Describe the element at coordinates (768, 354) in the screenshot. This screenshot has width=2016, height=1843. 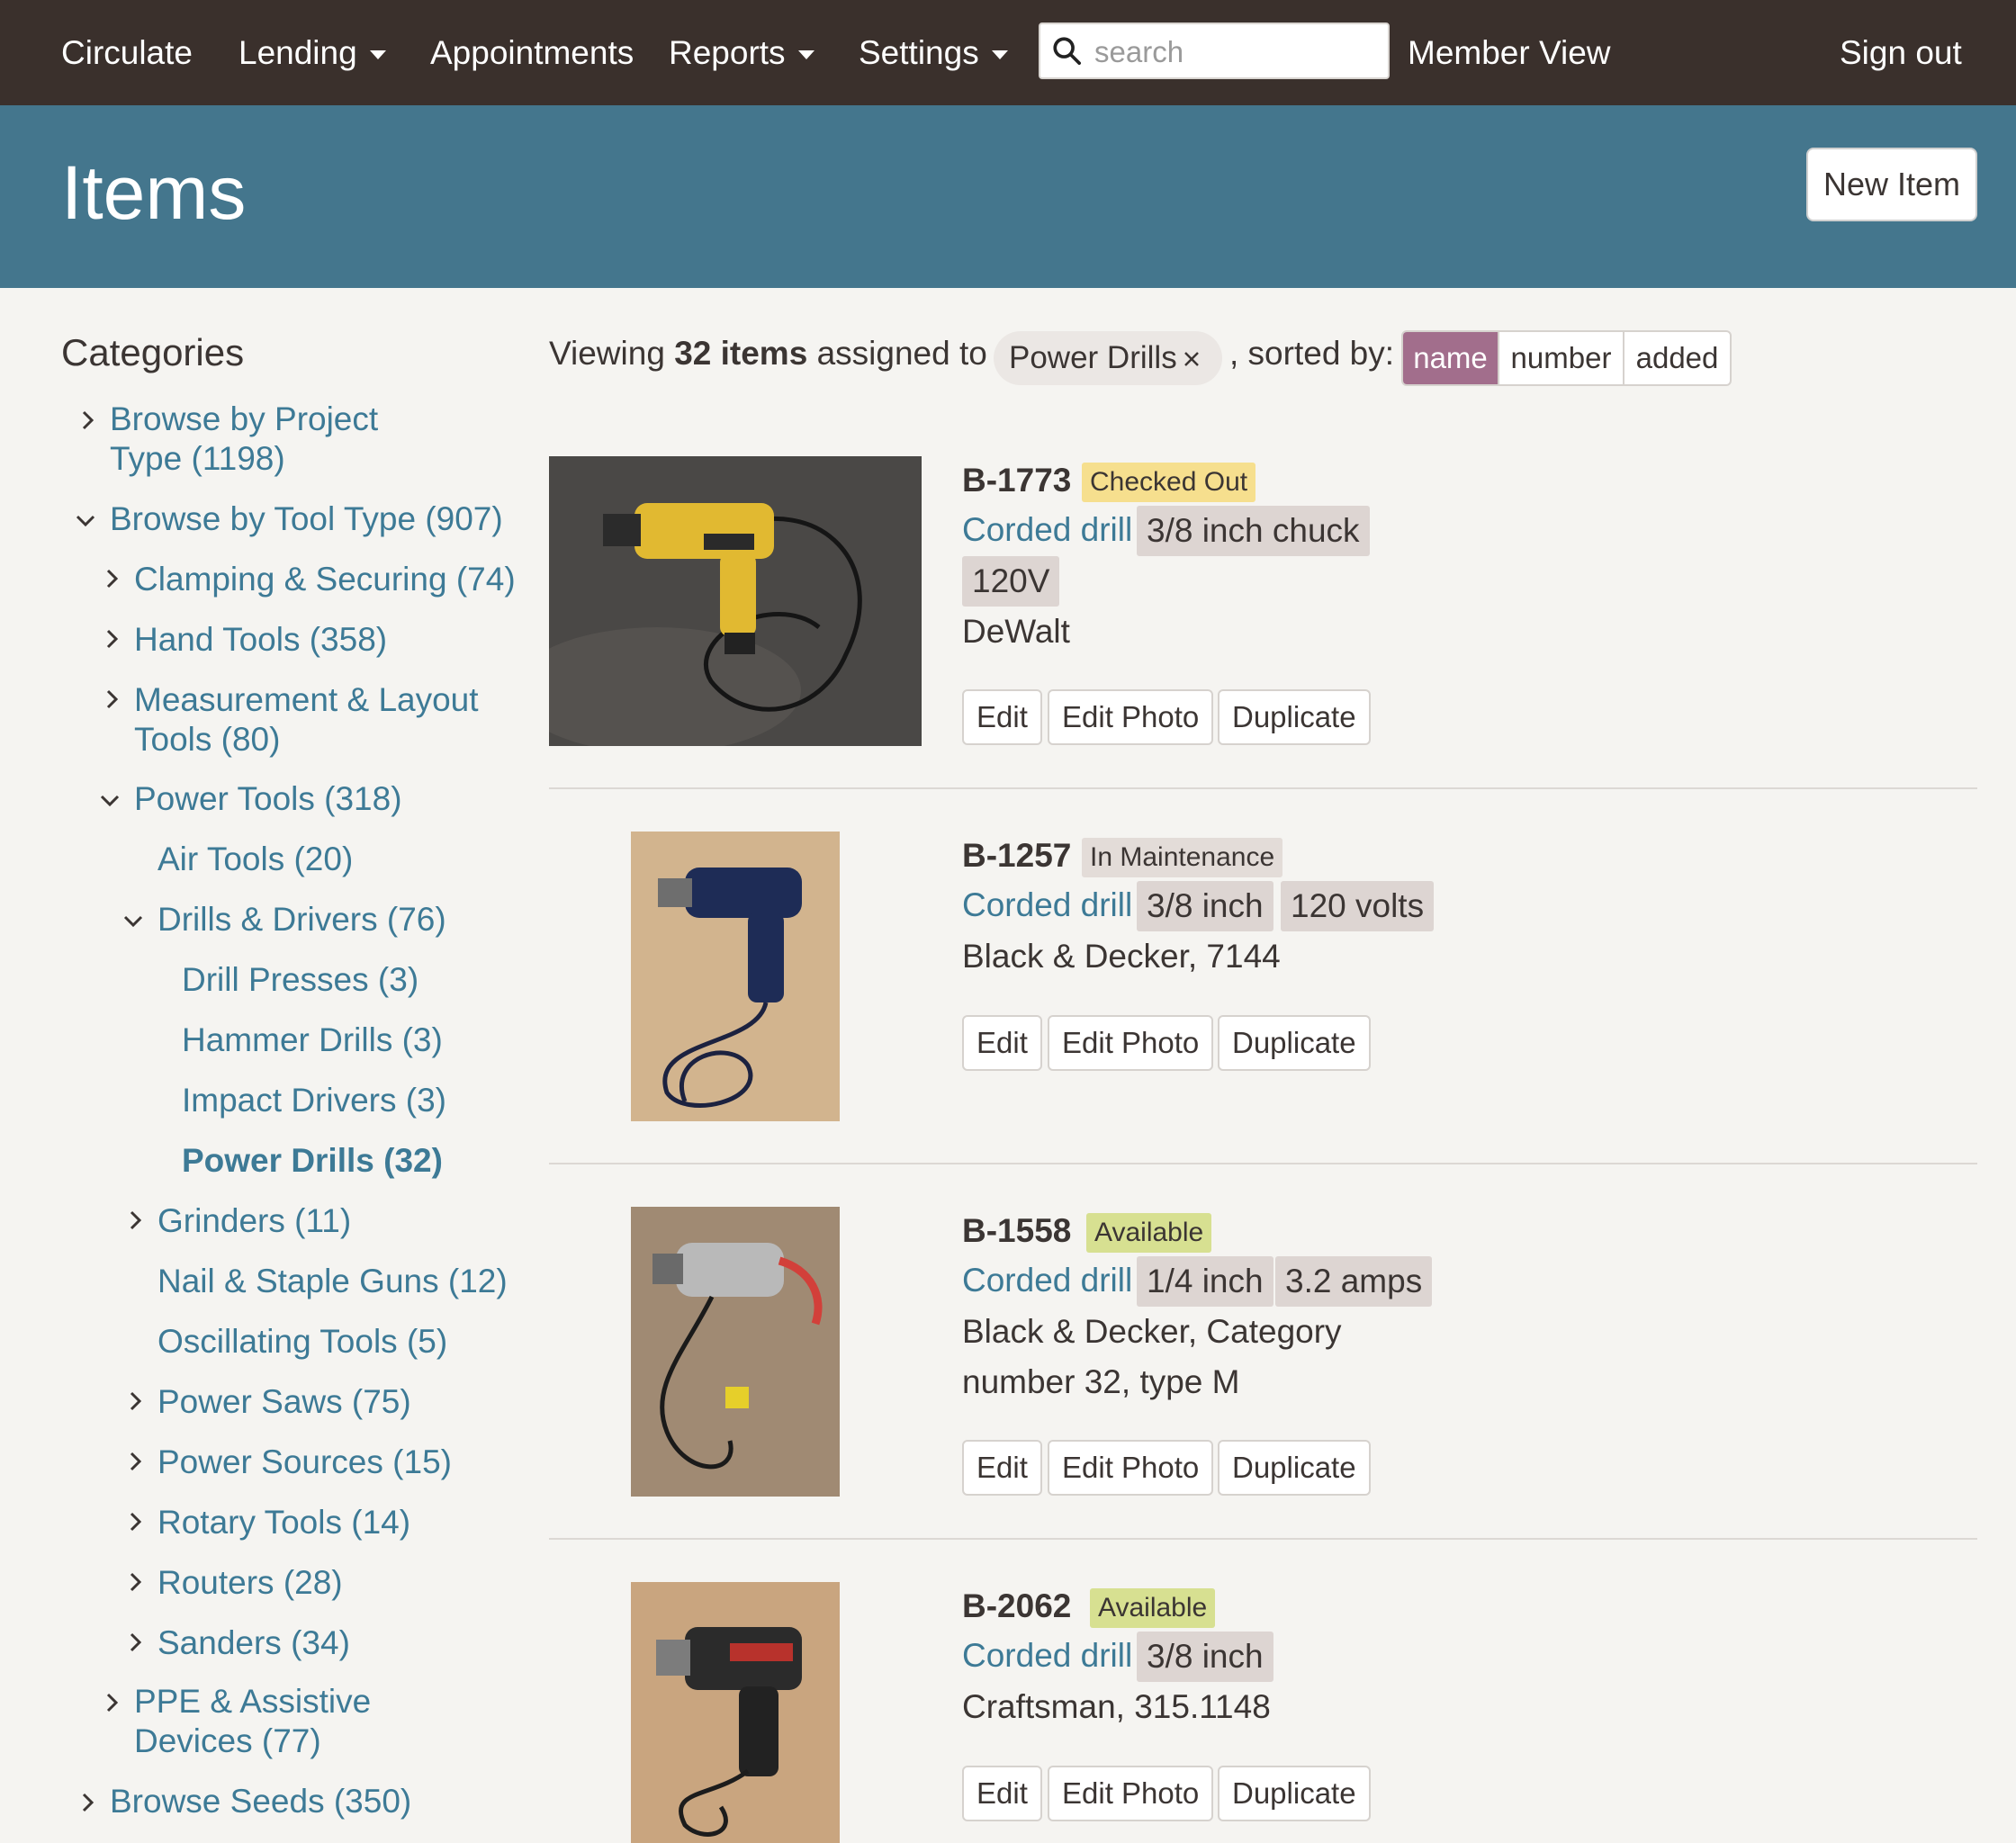
I see `results-summary: Viewing 32 items assigned to` at that location.